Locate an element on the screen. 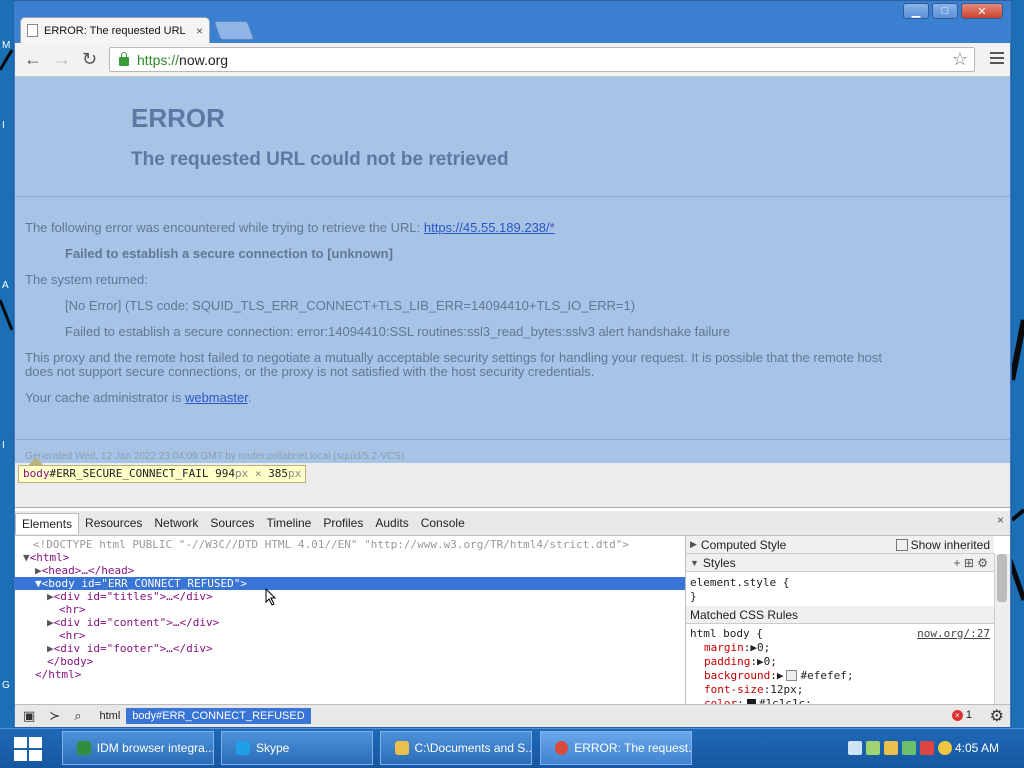 This screenshot has width=1024, height=768. back-button: ← is located at coordinates (33, 59).